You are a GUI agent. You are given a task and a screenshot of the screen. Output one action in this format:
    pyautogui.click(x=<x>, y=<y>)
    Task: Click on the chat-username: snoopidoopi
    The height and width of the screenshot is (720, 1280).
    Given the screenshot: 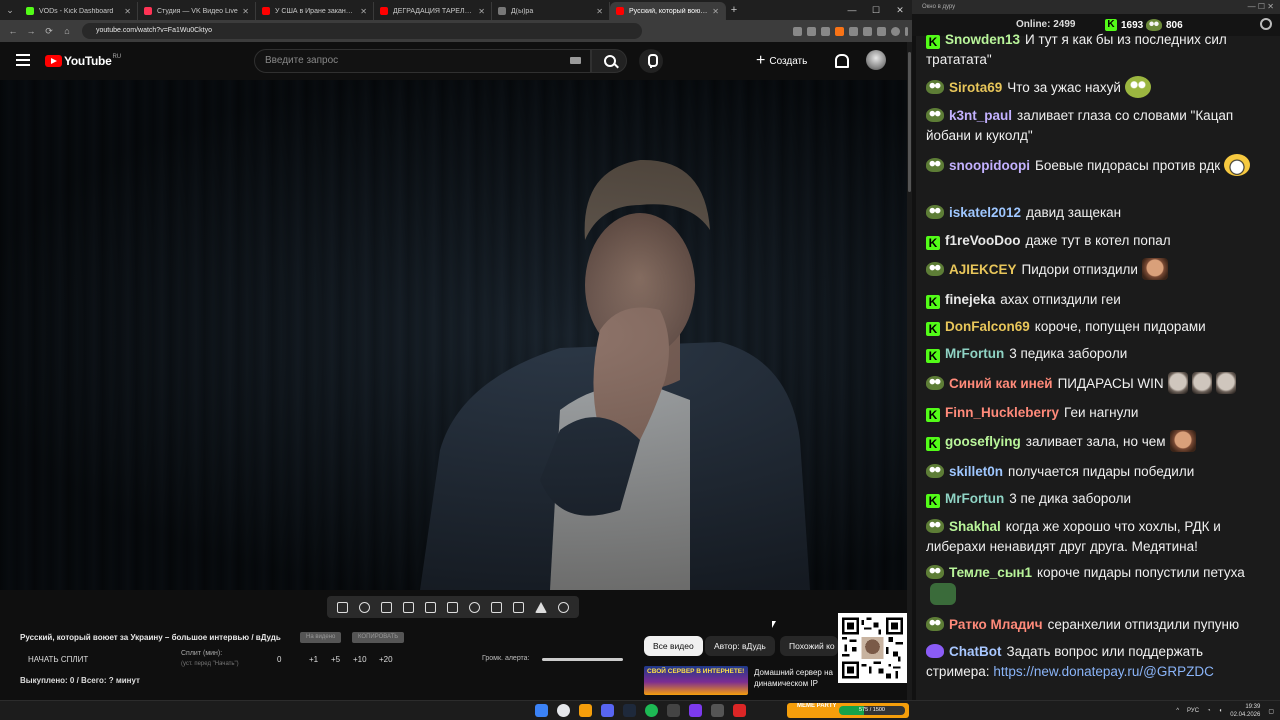 What is the action you would take?
    pyautogui.click(x=989, y=165)
    